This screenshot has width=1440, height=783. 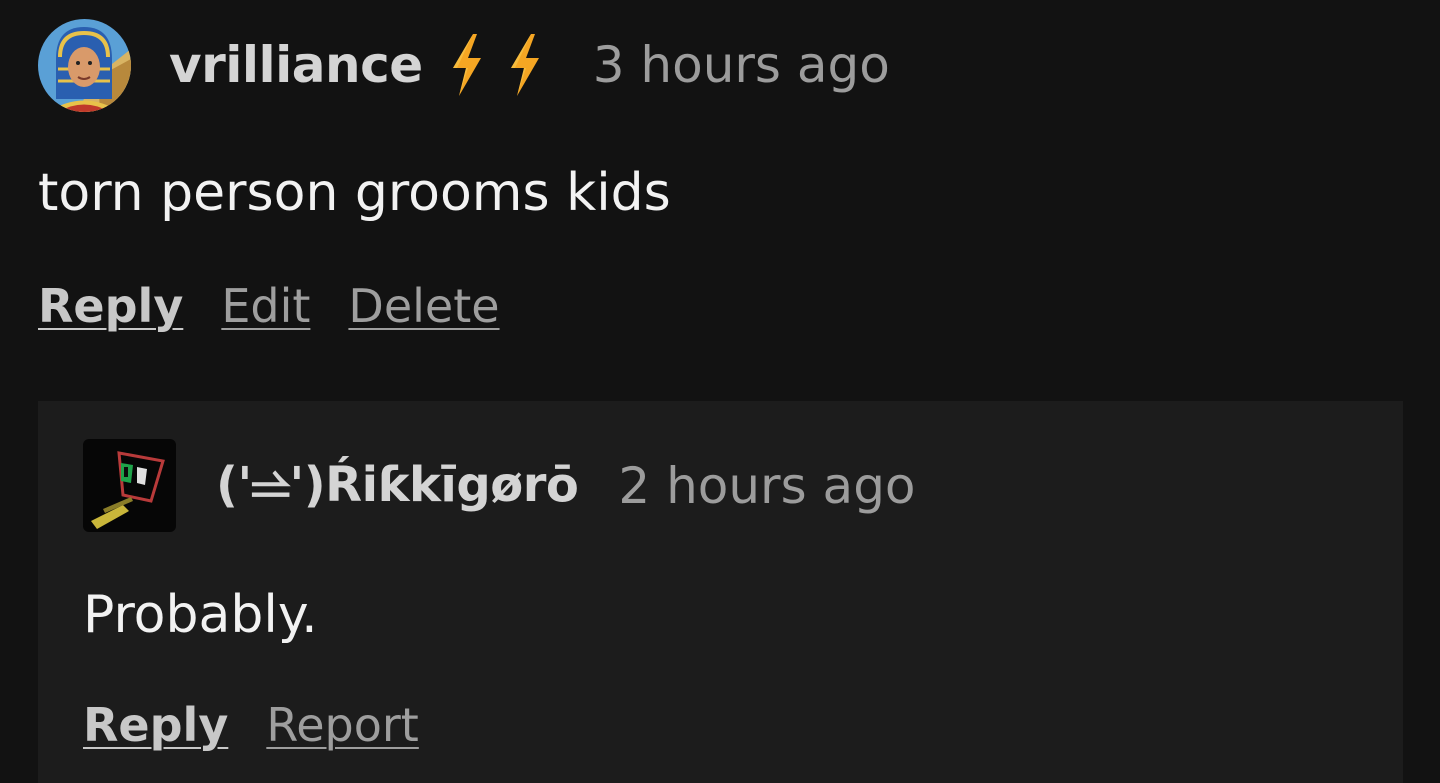 What do you see at coordinates (766, 486) in the screenshot?
I see `timestamp: 2 hours ago` at bounding box center [766, 486].